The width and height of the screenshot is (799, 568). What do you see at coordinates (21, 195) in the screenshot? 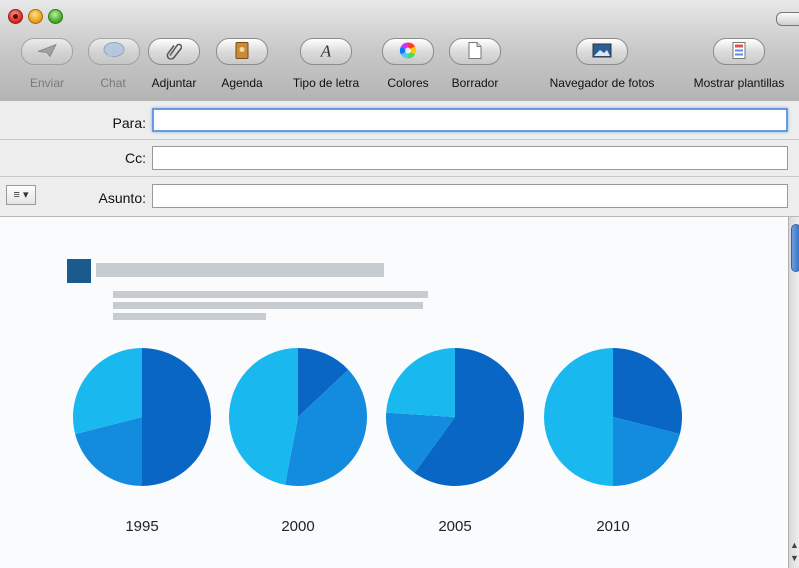
I see `header-fields-menu-button: ≡ ▾` at bounding box center [21, 195].